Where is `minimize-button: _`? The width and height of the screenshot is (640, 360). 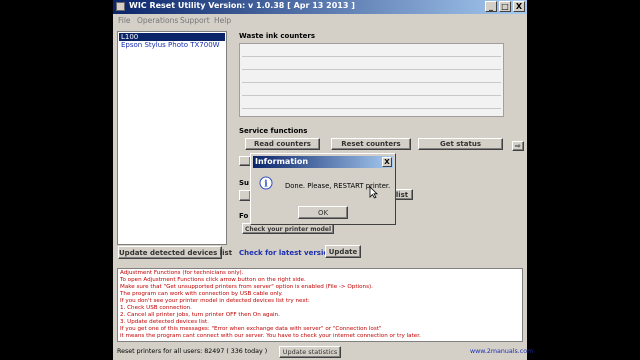
minimize-button: _ is located at coordinates (491, 6).